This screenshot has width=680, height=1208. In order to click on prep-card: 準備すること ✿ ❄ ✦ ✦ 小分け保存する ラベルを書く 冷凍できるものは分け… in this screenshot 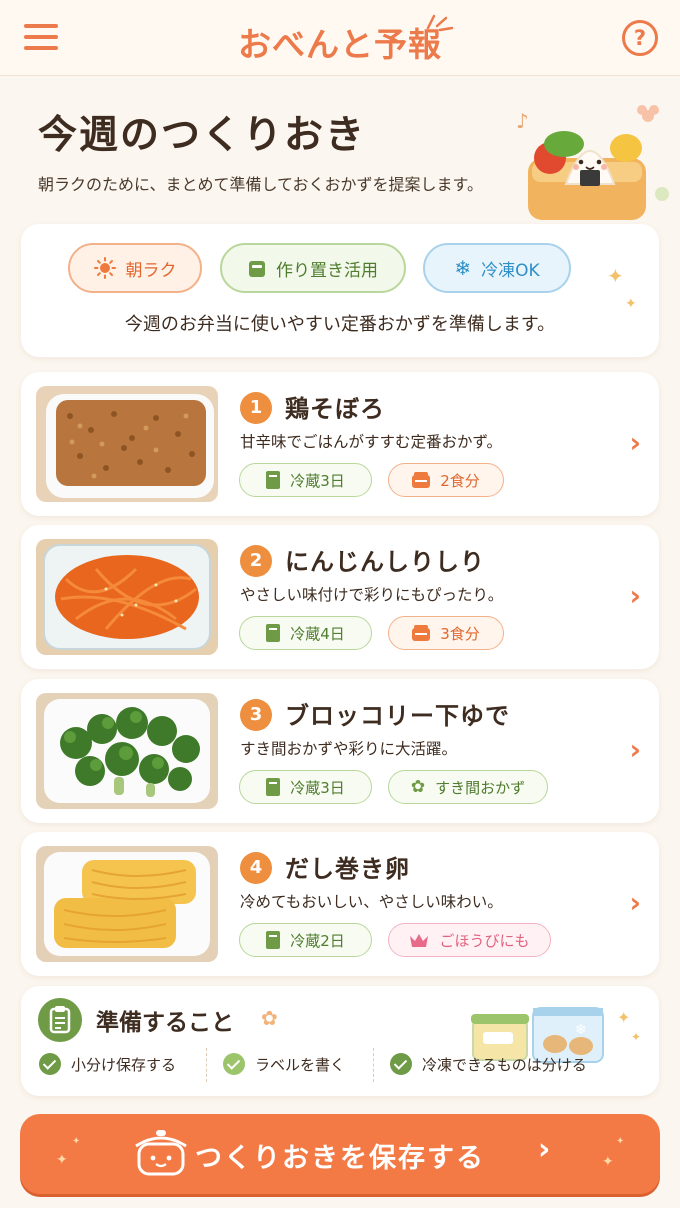, I will do `click(340, 1041)`.